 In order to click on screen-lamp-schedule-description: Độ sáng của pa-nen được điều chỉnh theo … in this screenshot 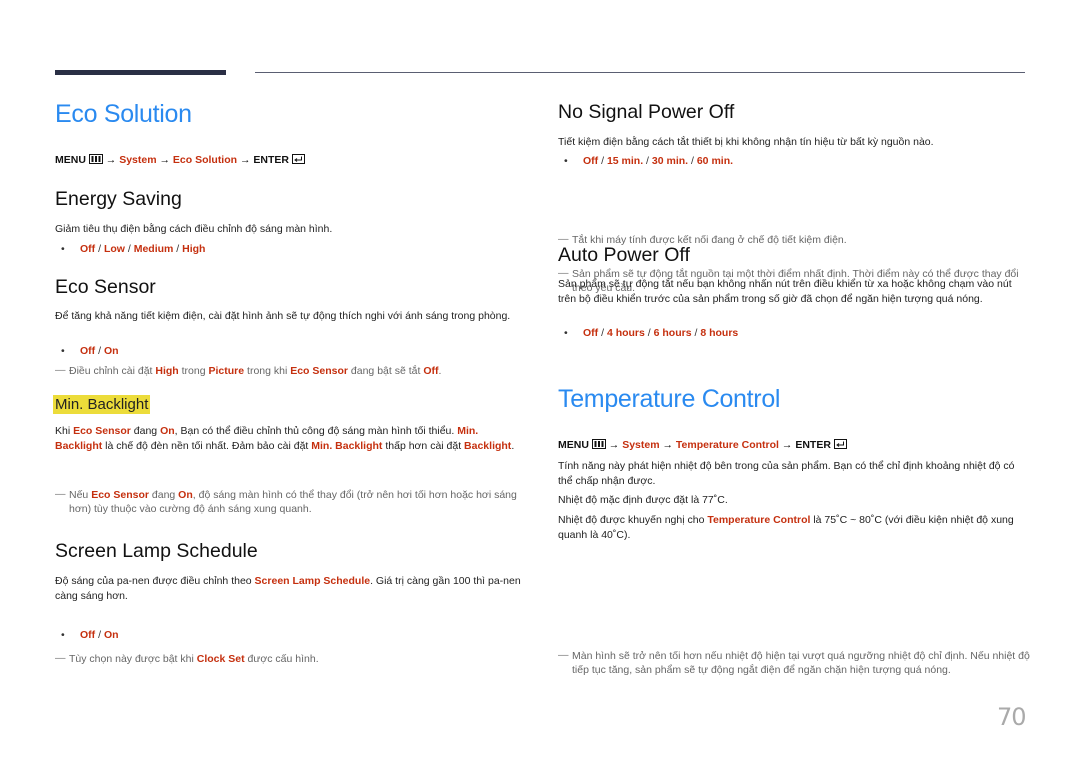, I will do `click(288, 588)`.